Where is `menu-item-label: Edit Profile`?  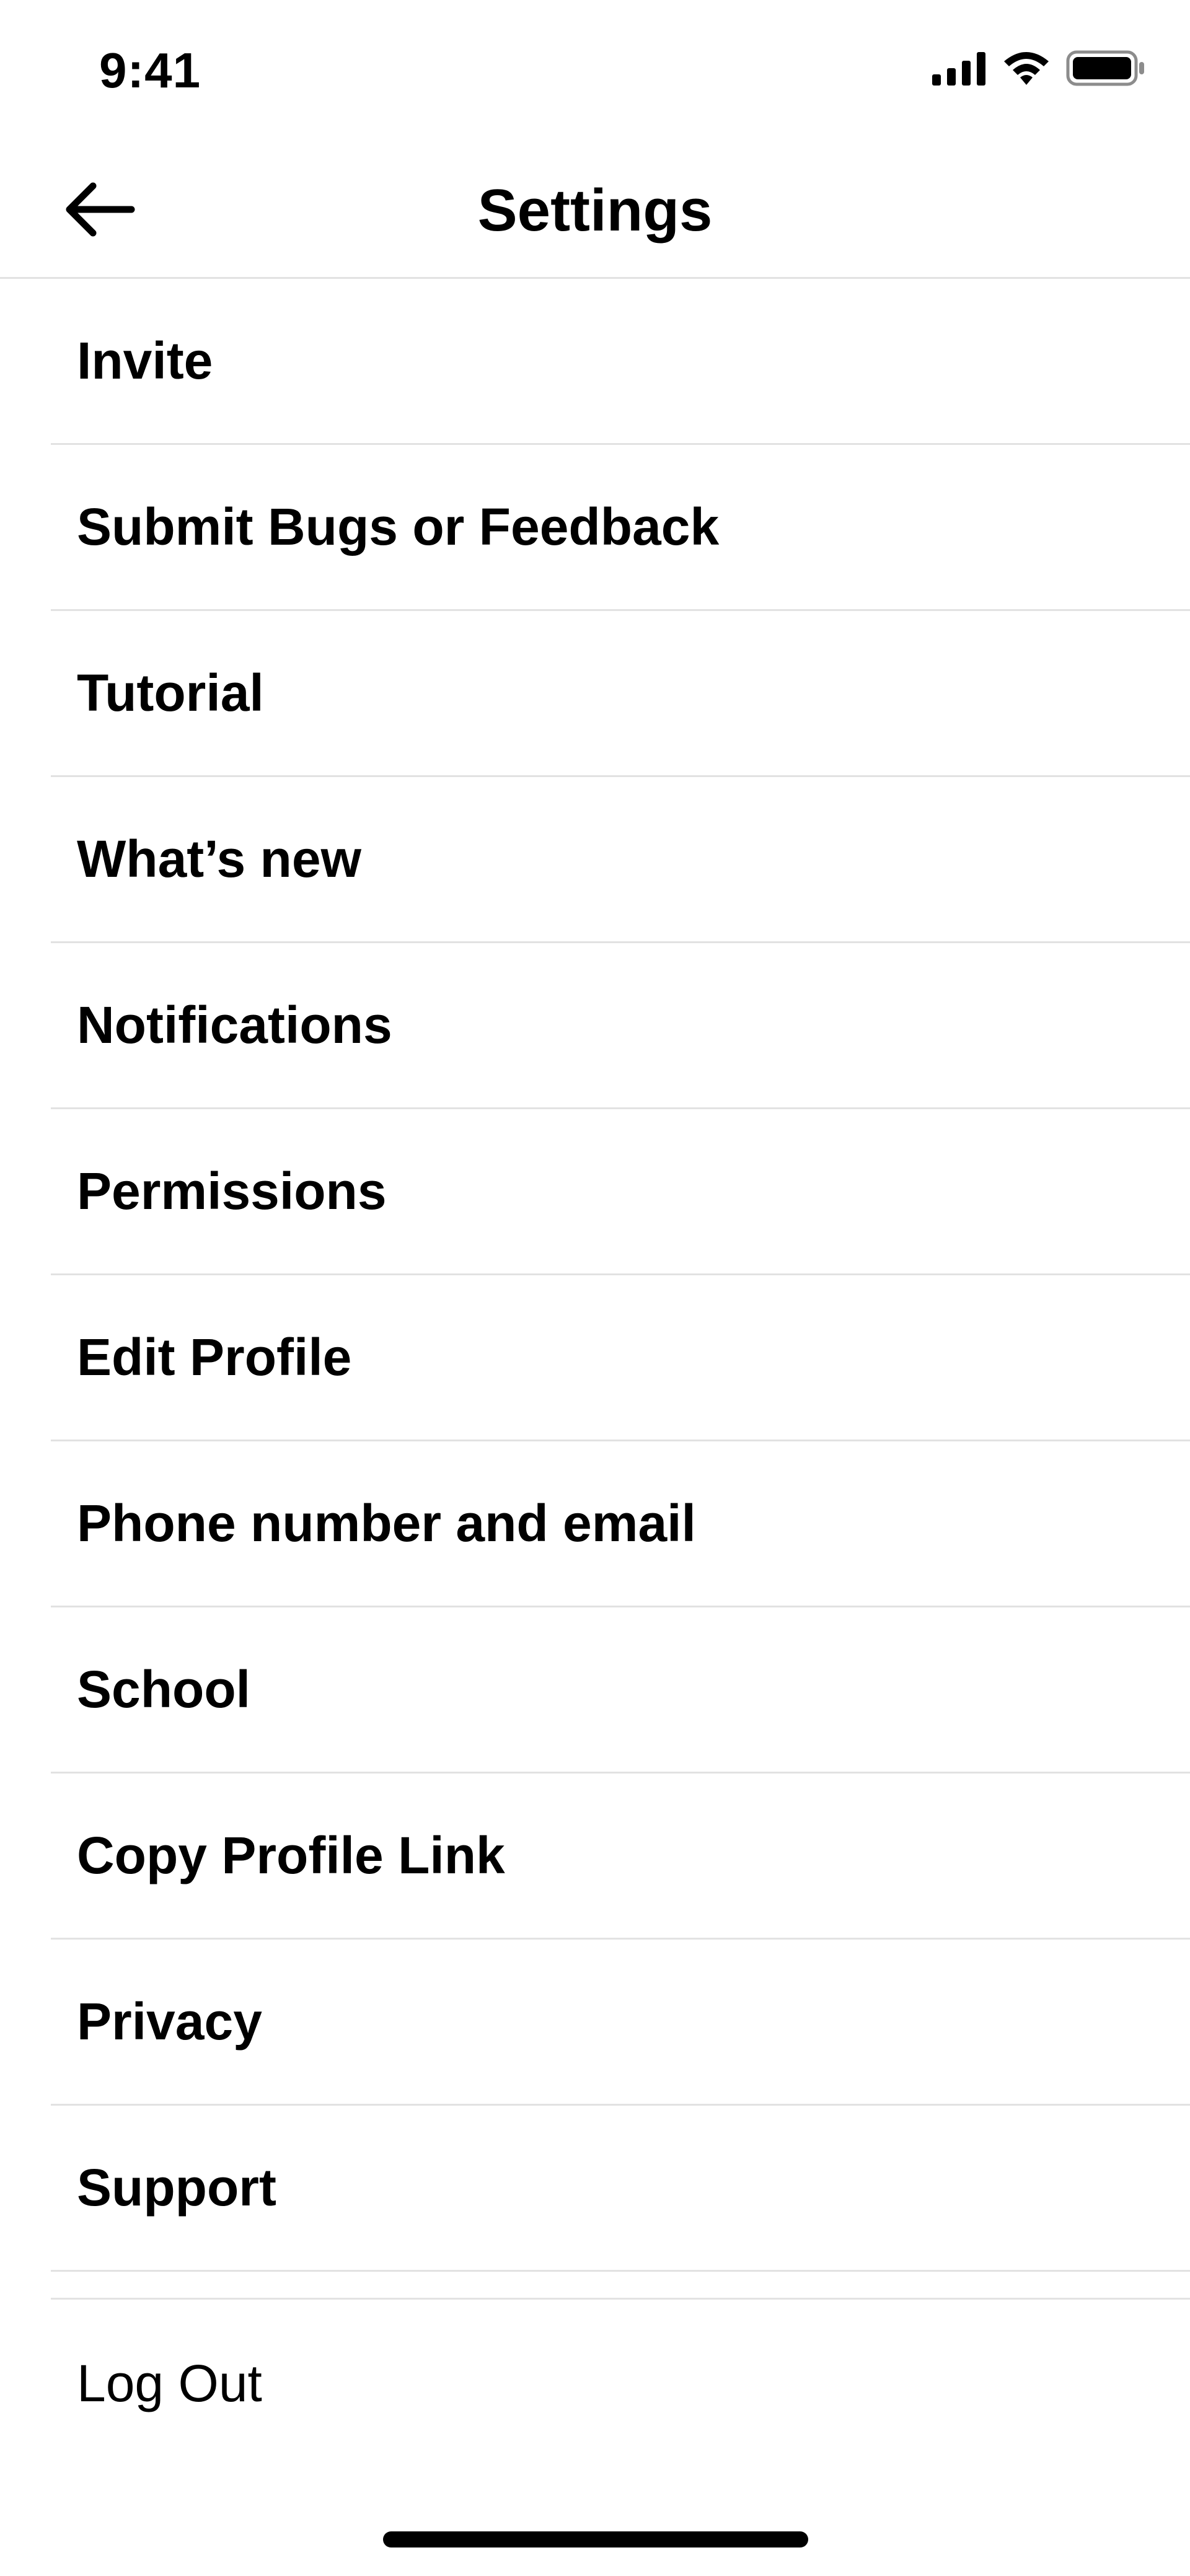
menu-item-label: Edit Profile is located at coordinates (214, 1357).